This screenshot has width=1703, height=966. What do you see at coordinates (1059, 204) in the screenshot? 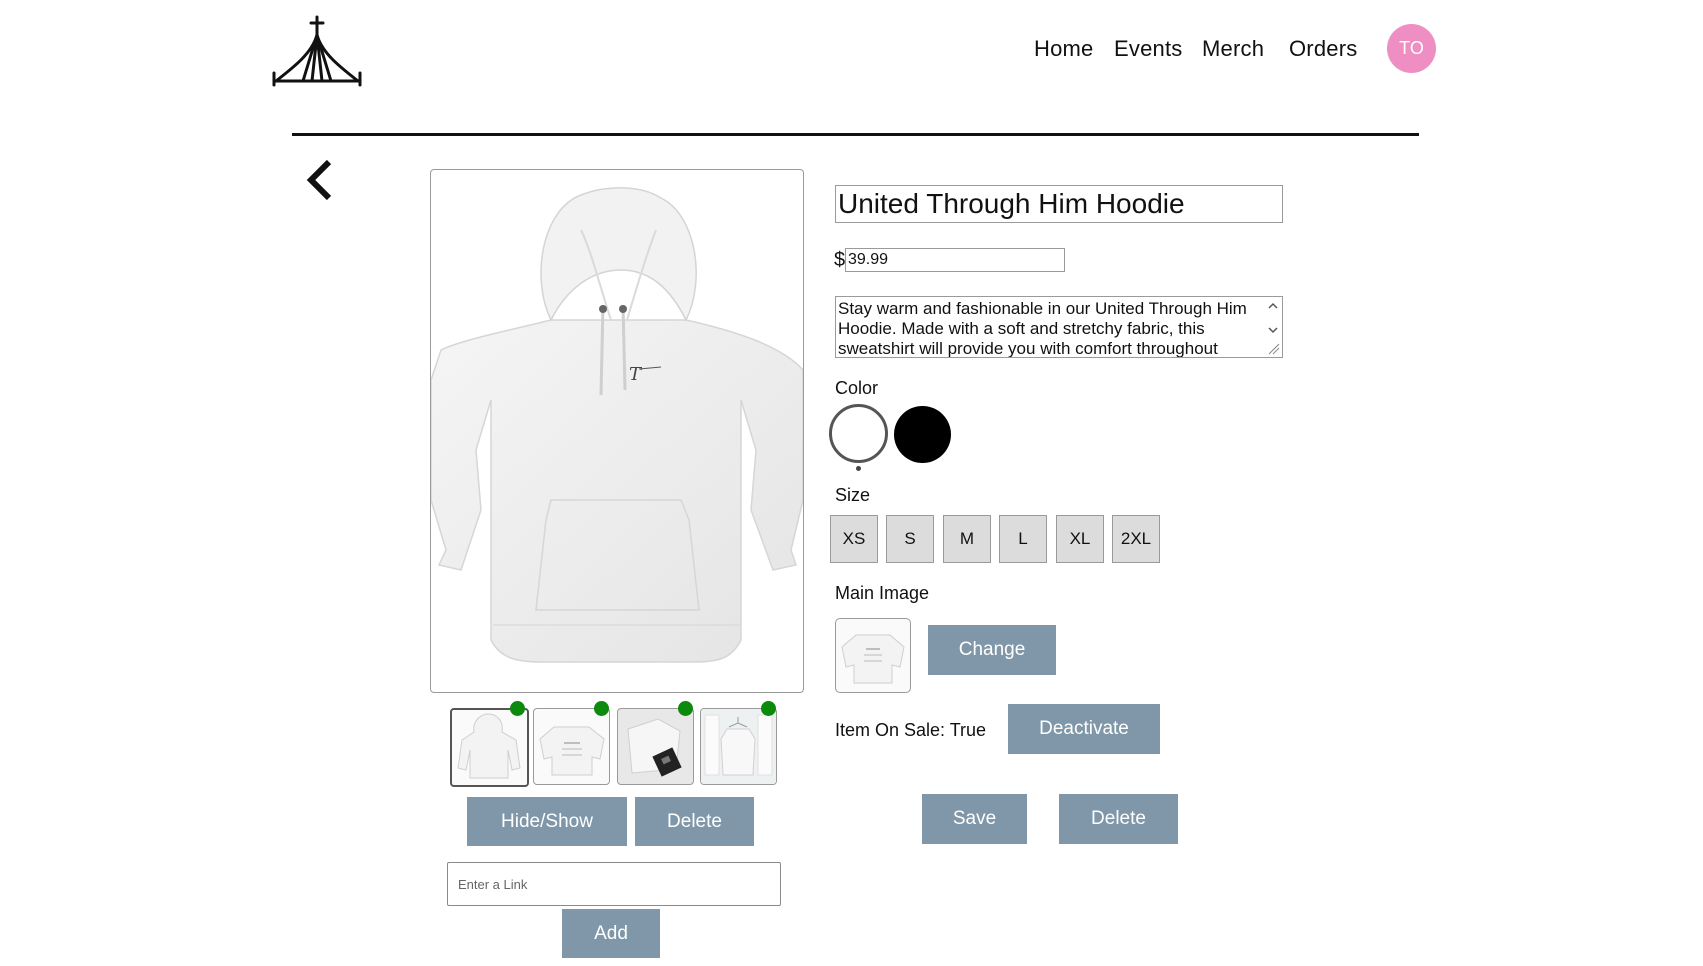
I see `product-title-input` at bounding box center [1059, 204].